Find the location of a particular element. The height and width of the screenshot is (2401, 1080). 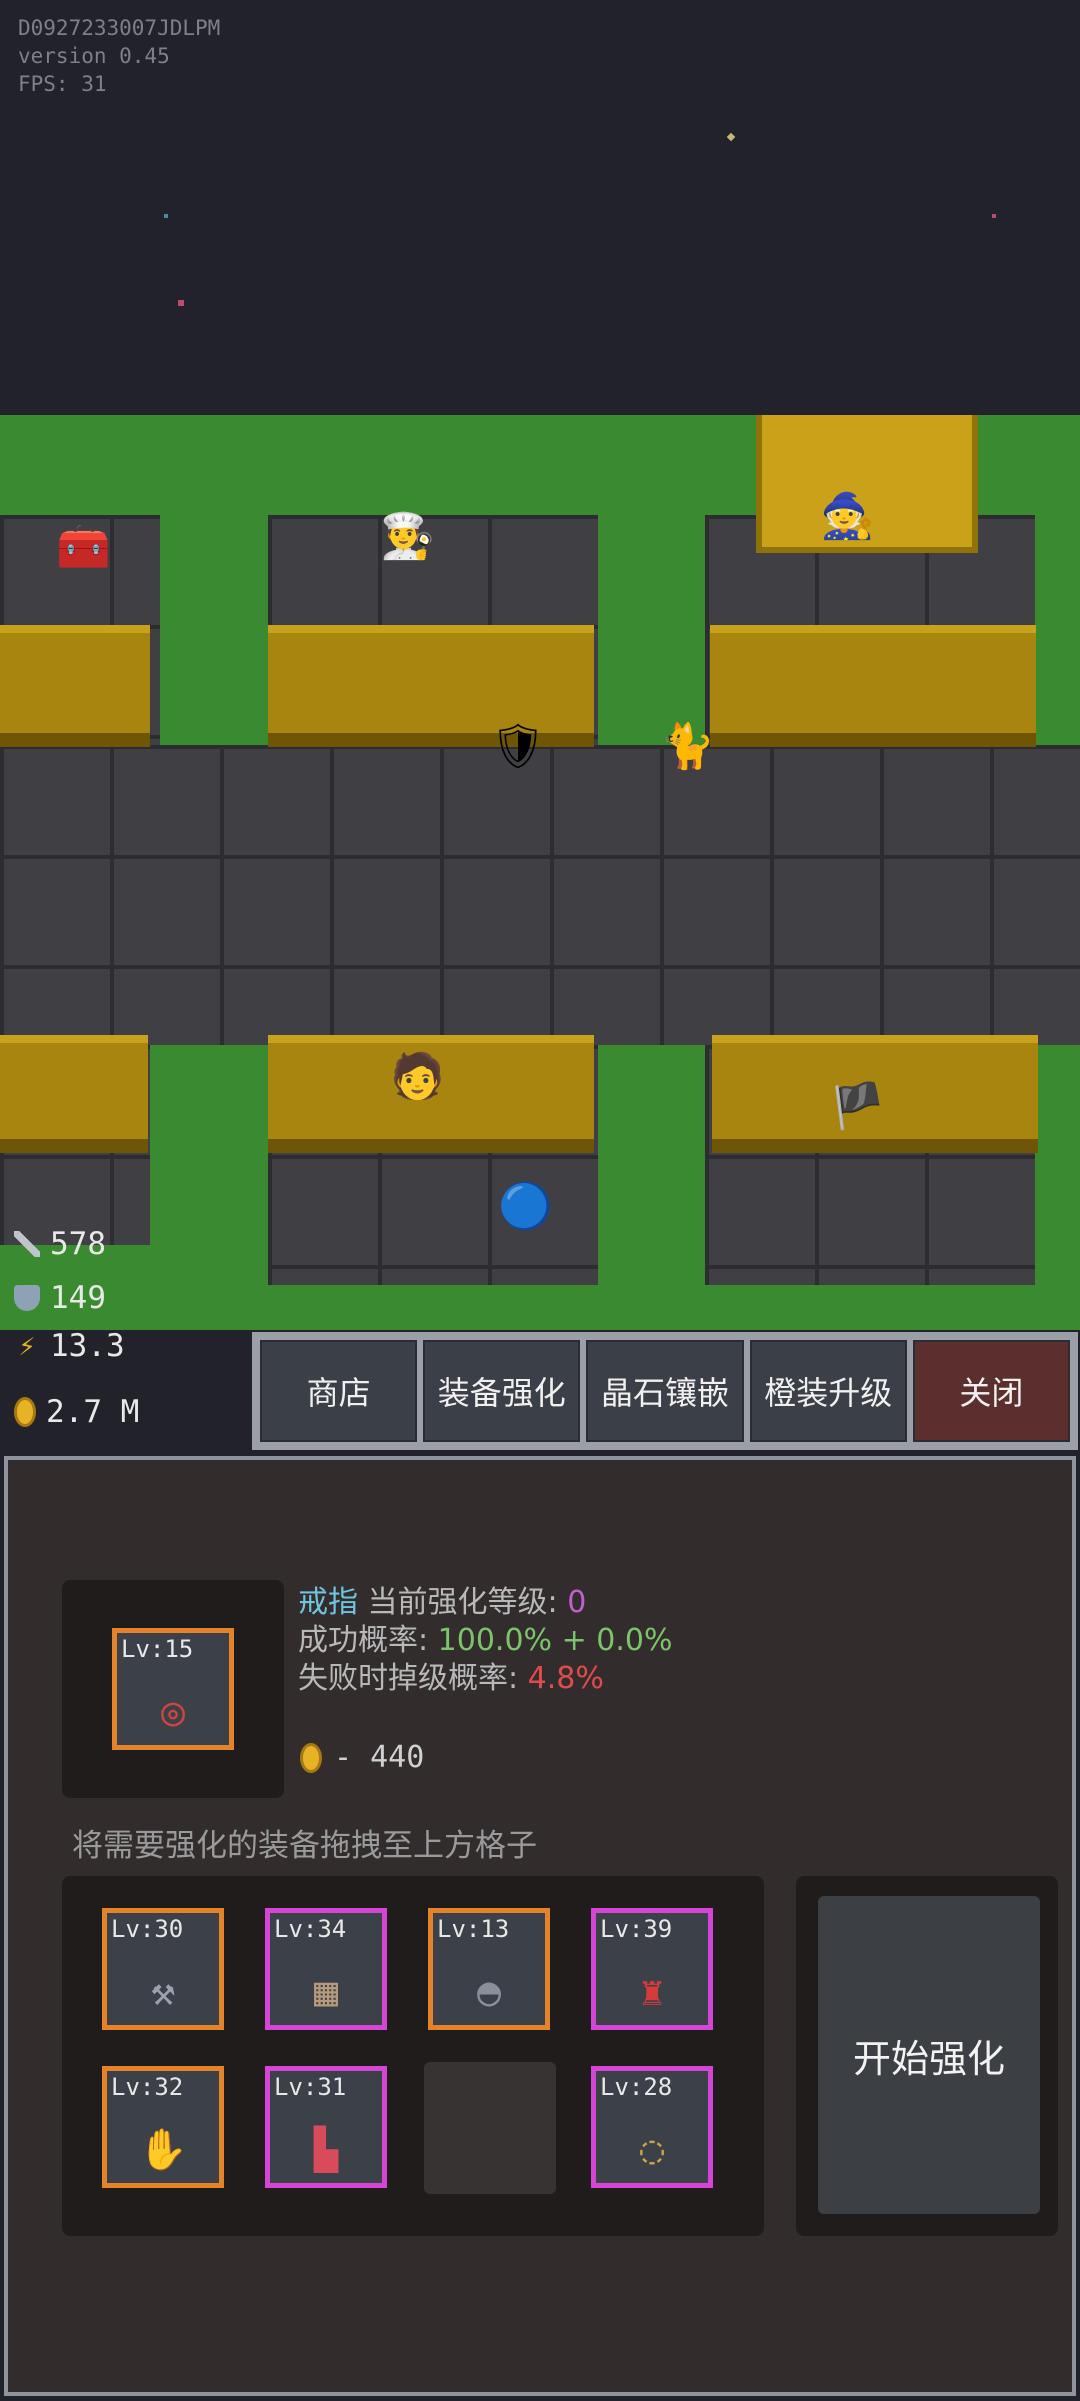

defense-stat: 149 is located at coordinates (60, 1298).